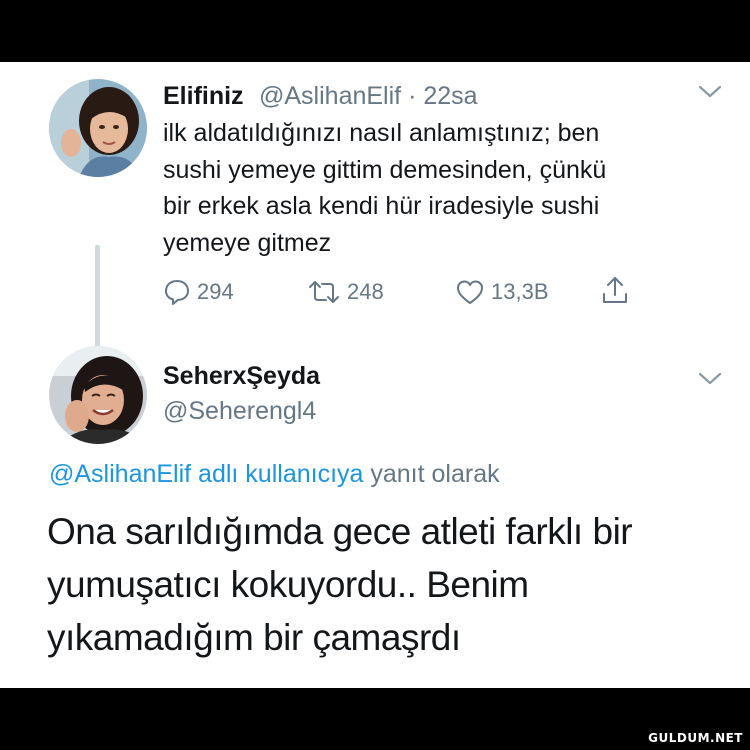  What do you see at coordinates (206, 474) in the screenshot?
I see `reply-context-mention: @AslihanElif adlı kullanıcıya` at bounding box center [206, 474].